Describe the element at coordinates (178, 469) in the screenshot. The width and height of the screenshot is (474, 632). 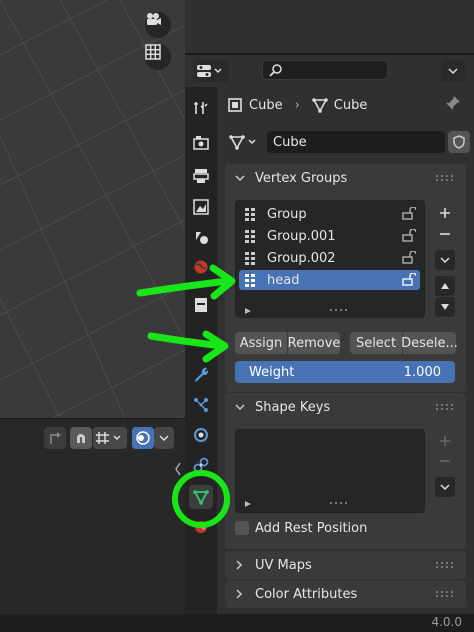
I see `region-toggle-icon` at that location.